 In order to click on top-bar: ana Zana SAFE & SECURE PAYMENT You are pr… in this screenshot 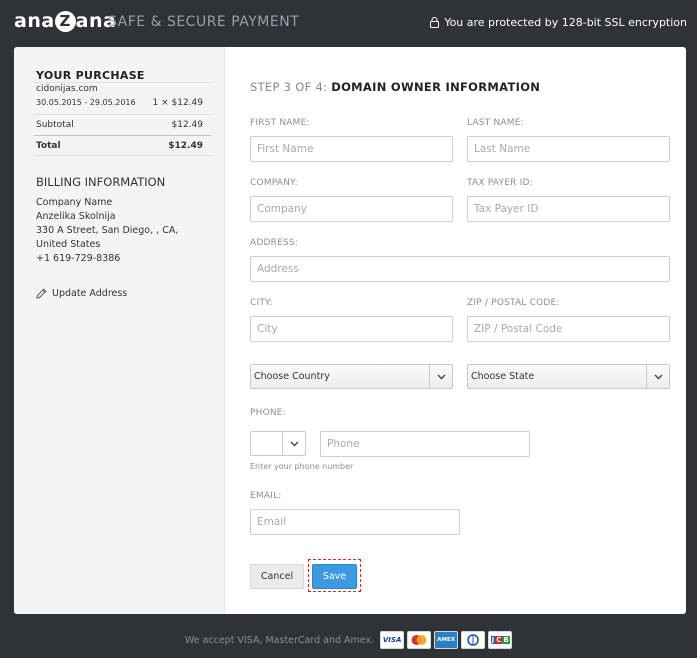, I will do `click(348, 23)`.